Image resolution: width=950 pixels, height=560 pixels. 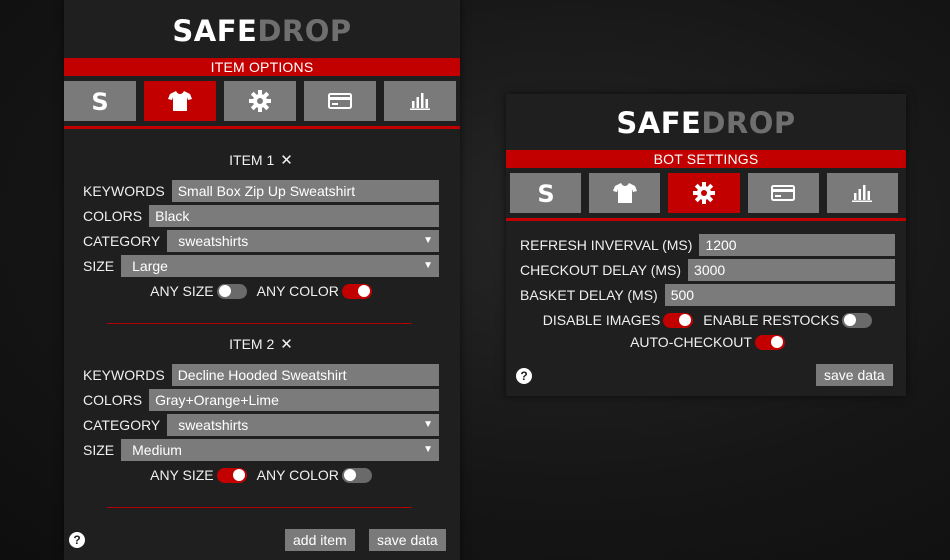 I want to click on disable-images-label: DISABLE IMAGES, so click(x=601, y=320).